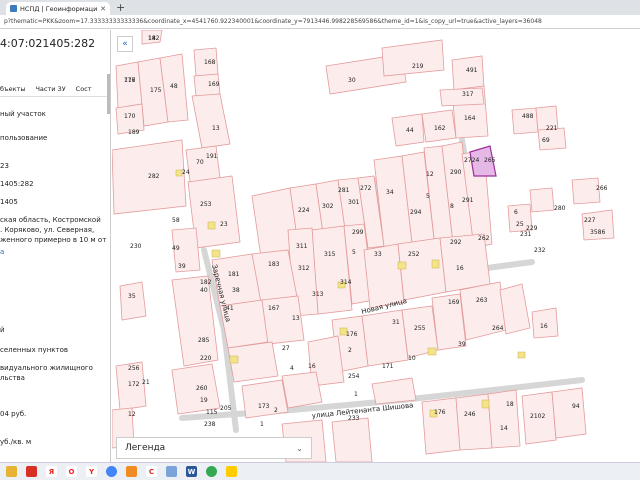 The image size is (640, 480). I want to click on info-line: . Коряково, ул. Северная,, so click(47, 230).